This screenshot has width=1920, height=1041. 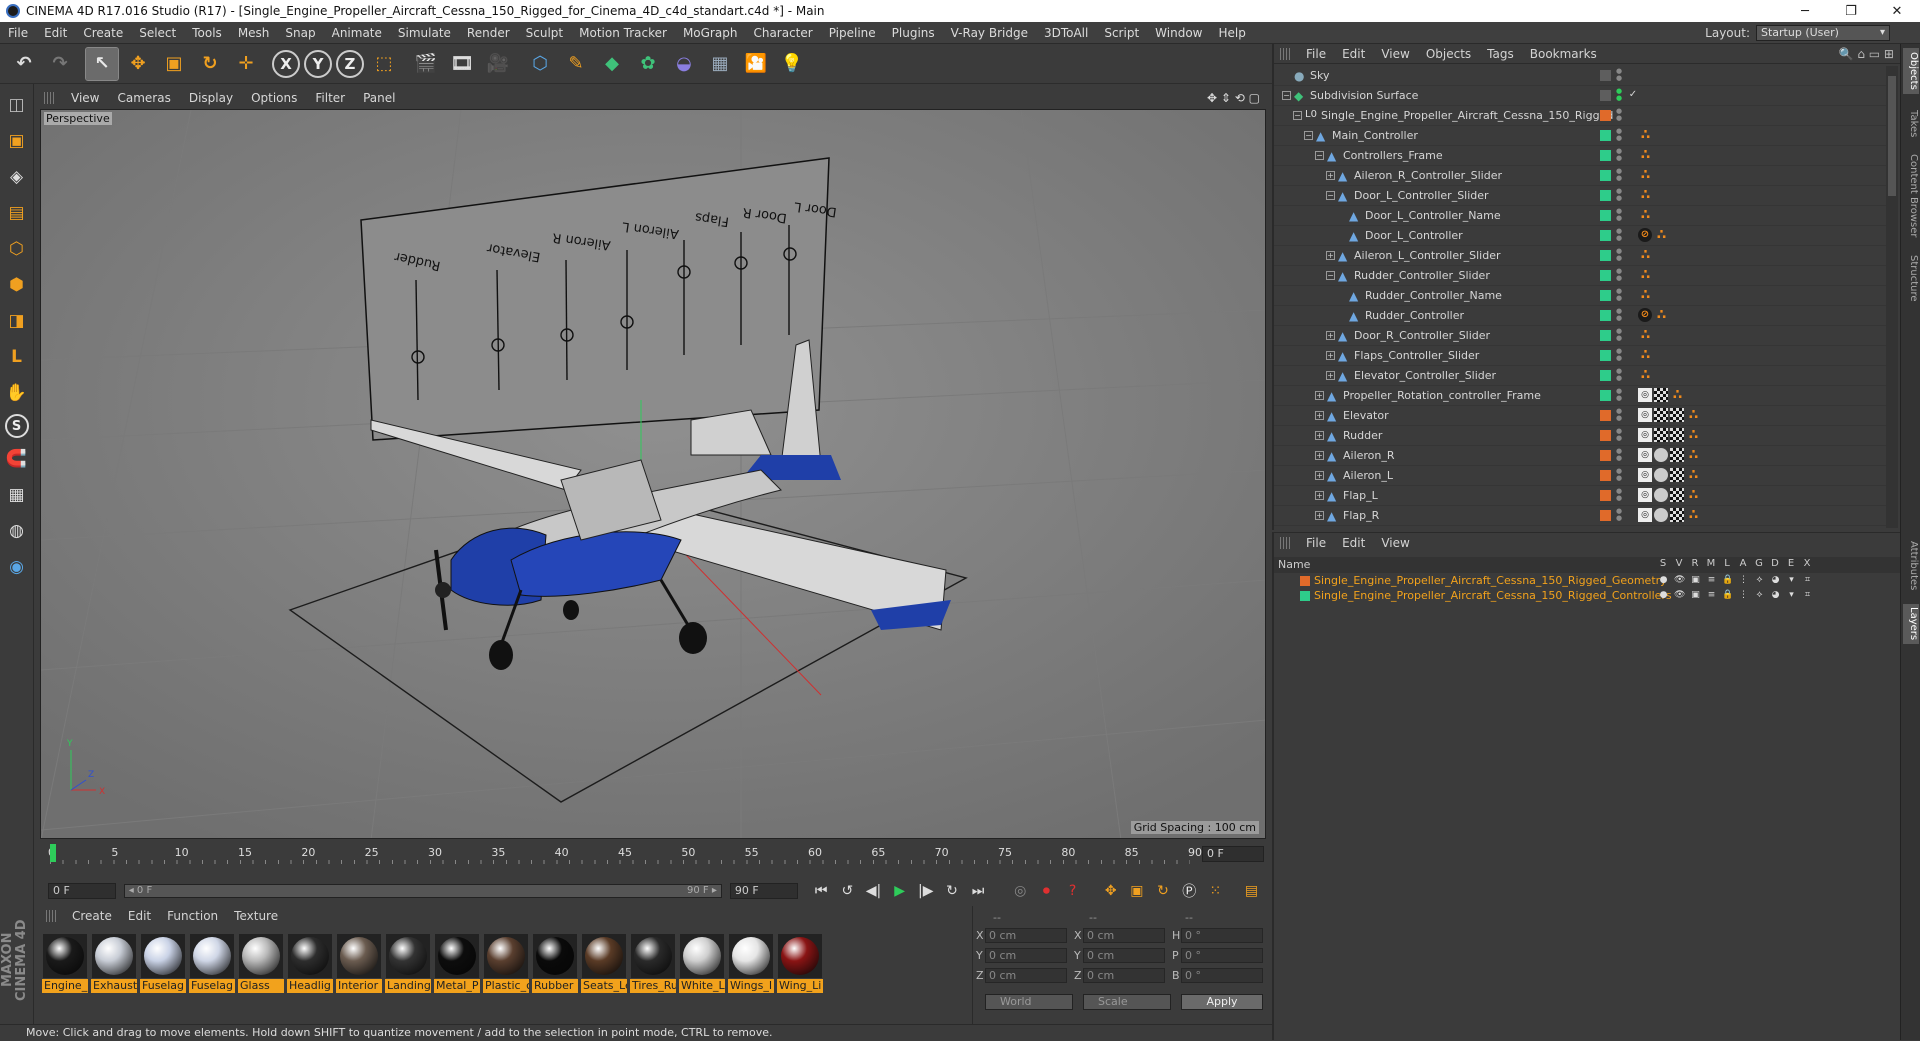 I want to click on menu-render: Render, so click(x=488, y=33).